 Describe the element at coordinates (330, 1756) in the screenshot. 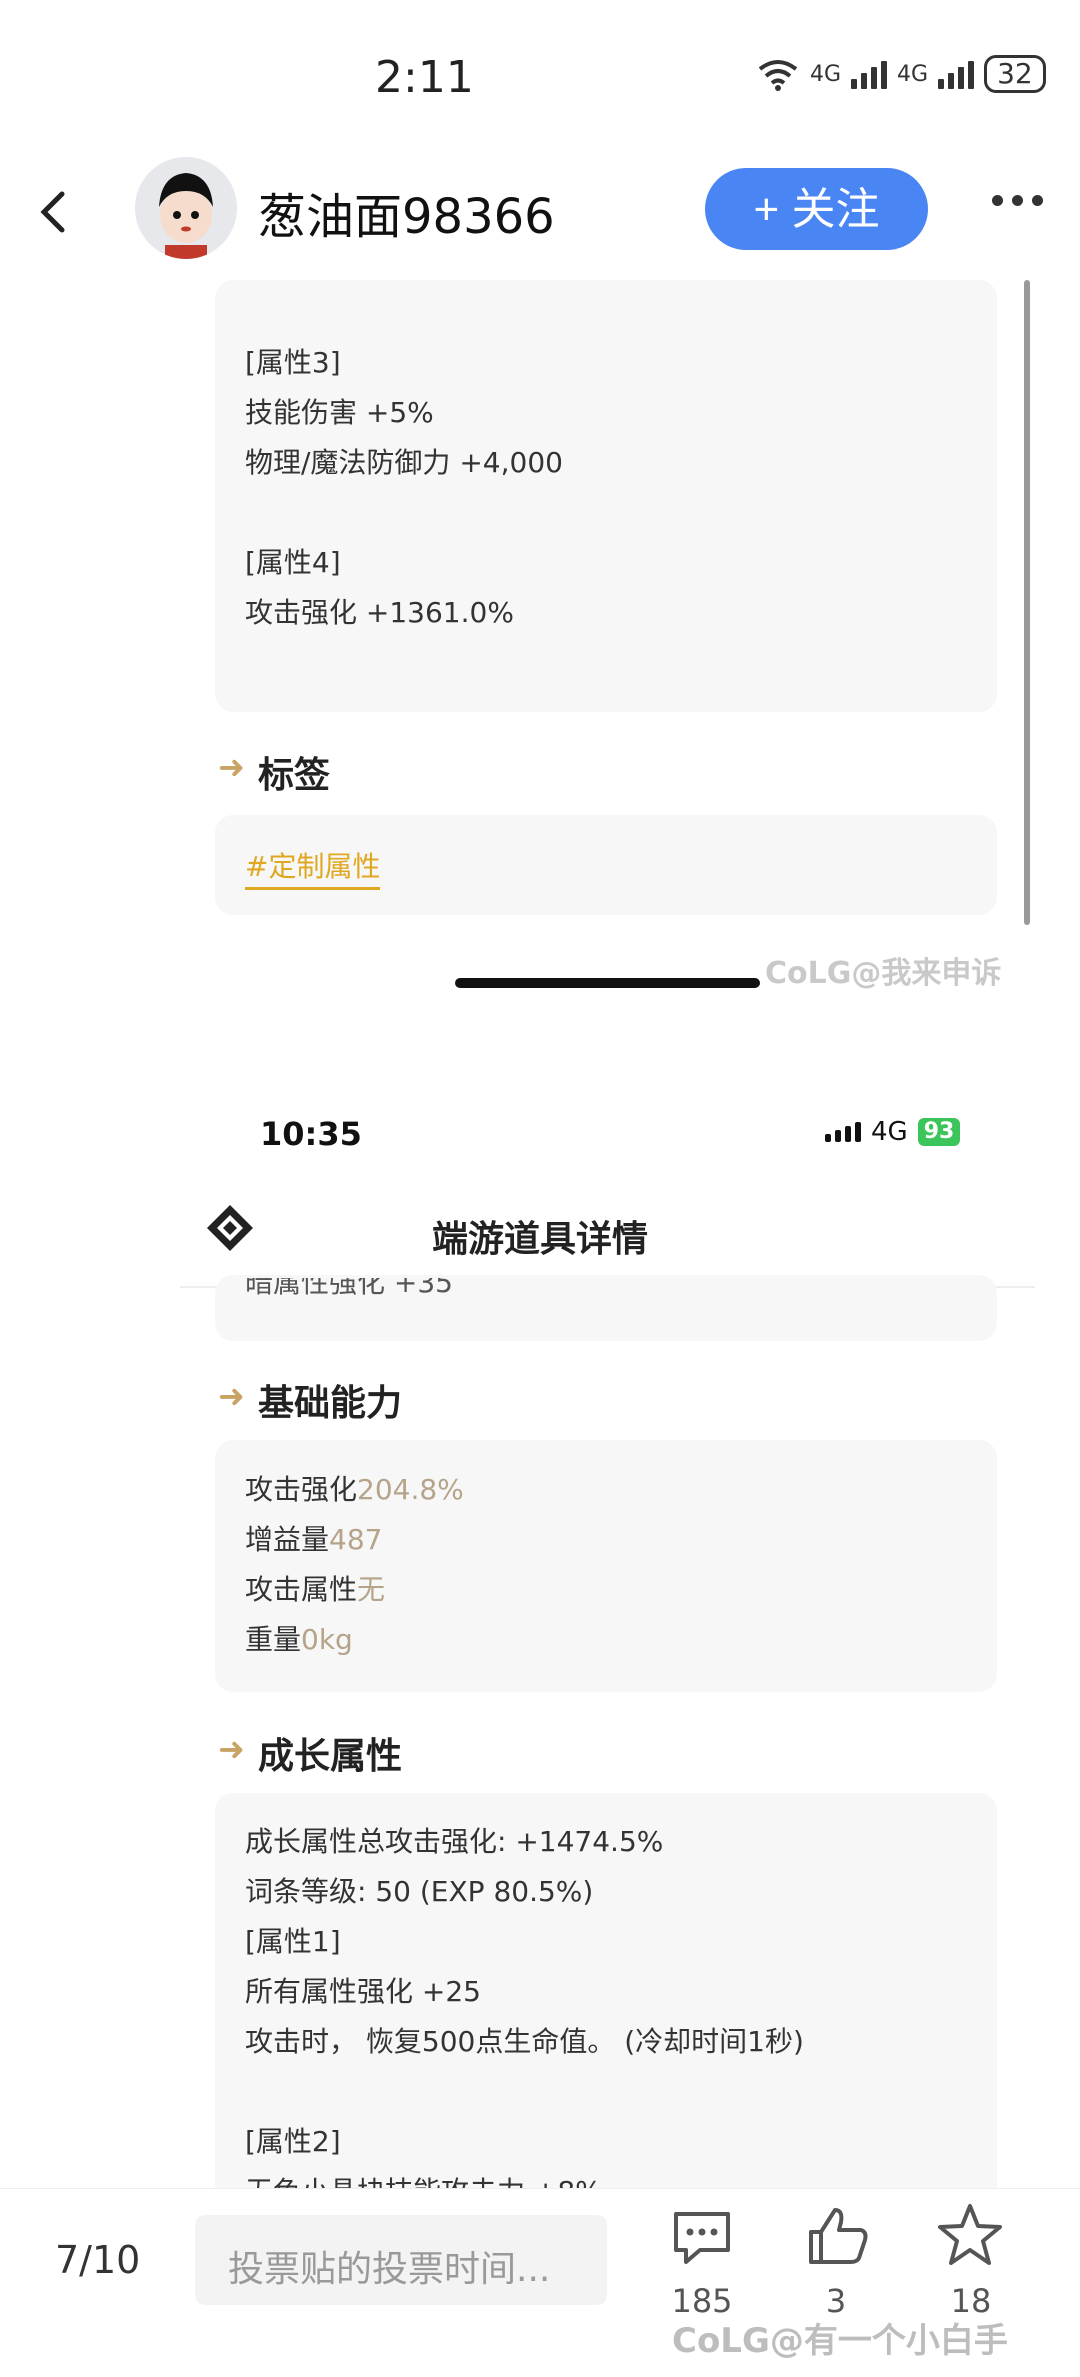

I see `growth-title: 成长属性` at that location.